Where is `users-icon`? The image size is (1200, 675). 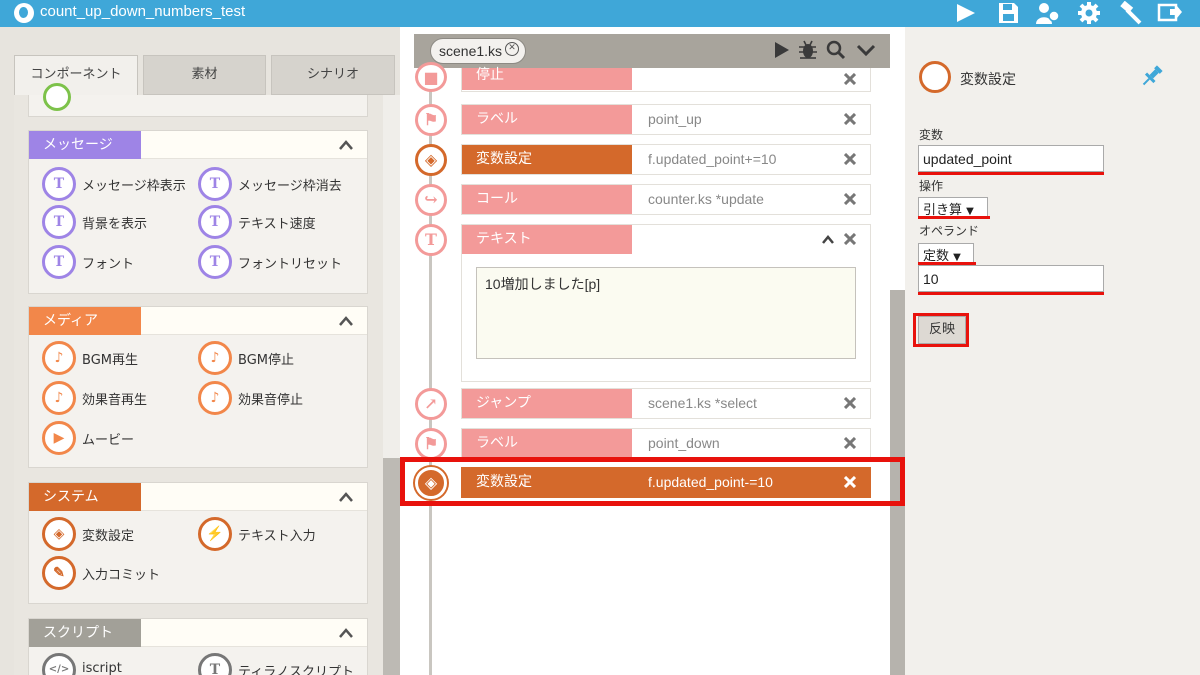 users-icon is located at coordinates (1048, 13).